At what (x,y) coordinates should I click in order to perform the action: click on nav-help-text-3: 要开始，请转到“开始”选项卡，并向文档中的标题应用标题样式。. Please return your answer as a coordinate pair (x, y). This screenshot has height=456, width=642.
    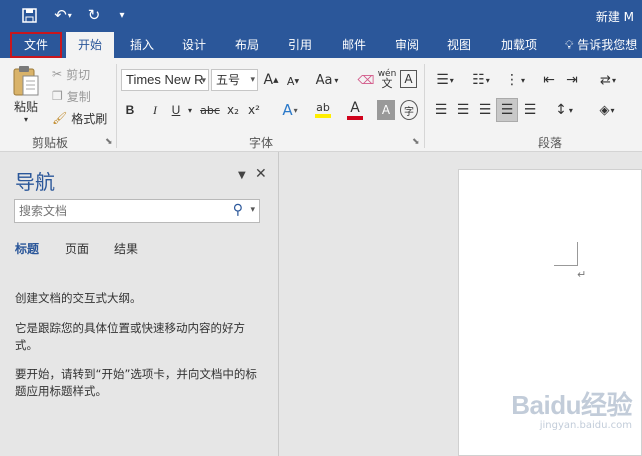
    Looking at the image, I should click on (136, 382).